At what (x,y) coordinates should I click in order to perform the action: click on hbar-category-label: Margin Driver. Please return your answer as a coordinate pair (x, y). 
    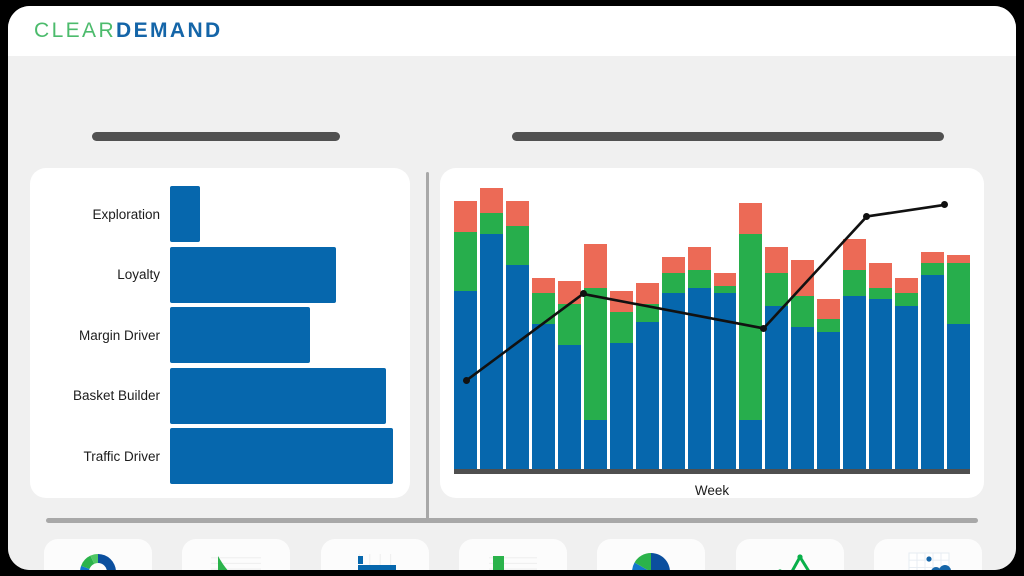
    Looking at the image, I should click on (119, 335).